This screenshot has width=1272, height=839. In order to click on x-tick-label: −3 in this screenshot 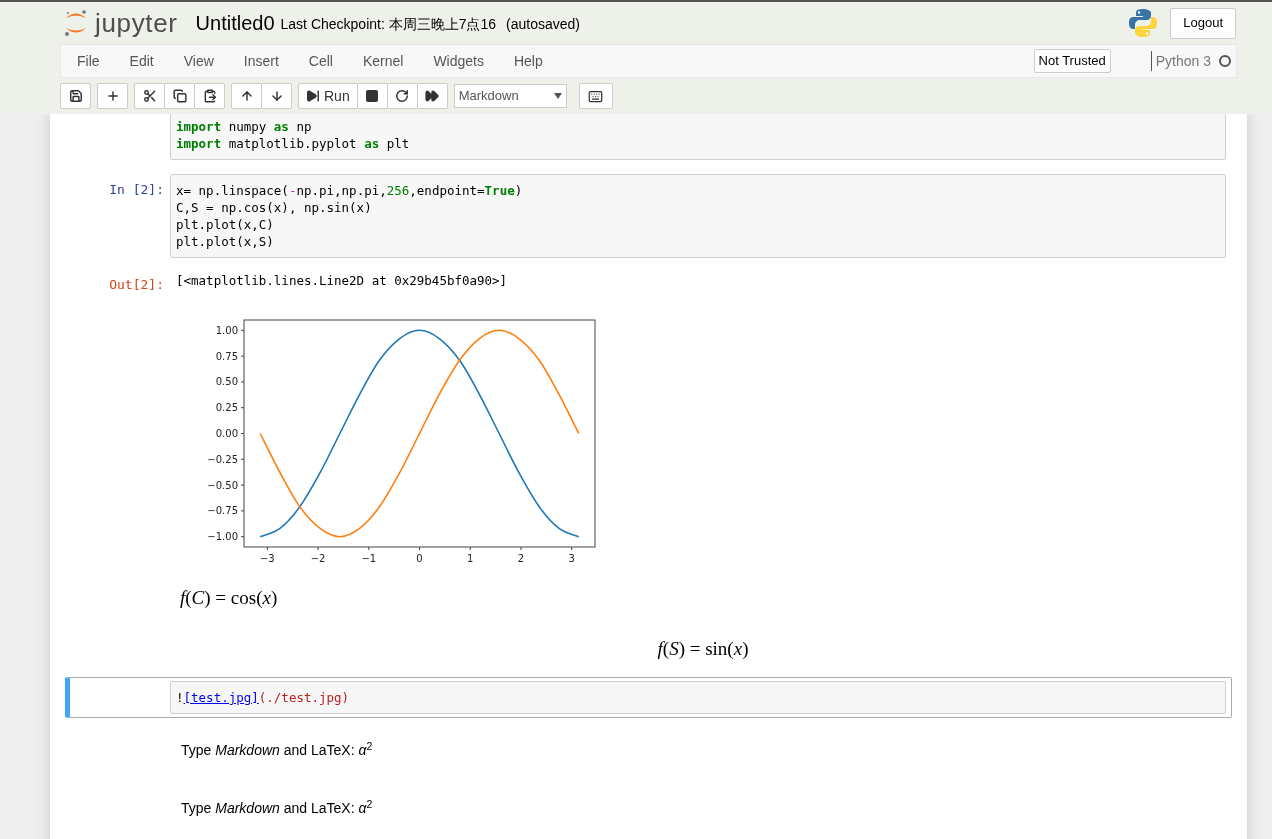, I will do `click(267, 558)`.